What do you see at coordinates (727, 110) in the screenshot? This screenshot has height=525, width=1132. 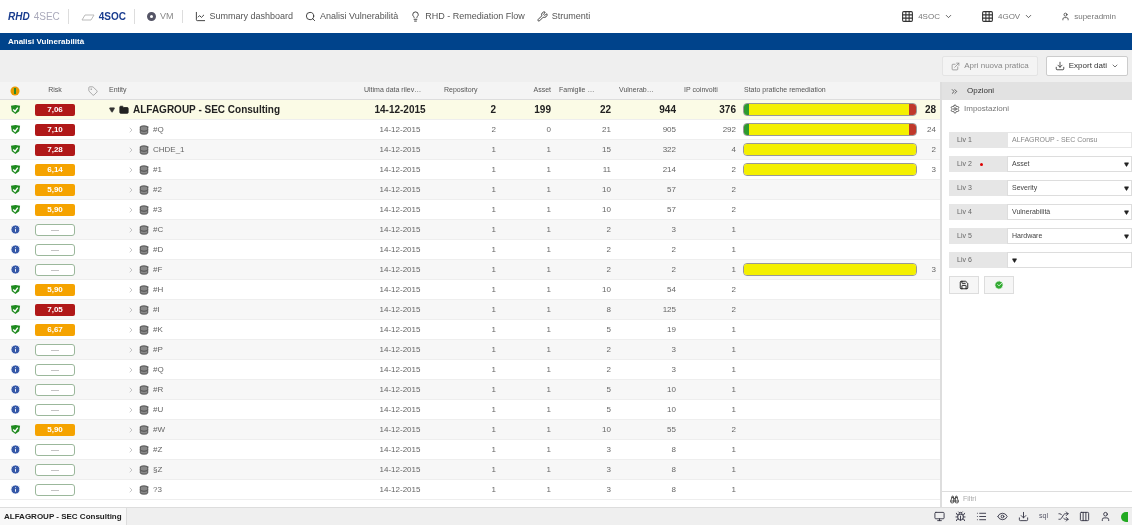 I see `table-cell-text: 376` at bounding box center [727, 110].